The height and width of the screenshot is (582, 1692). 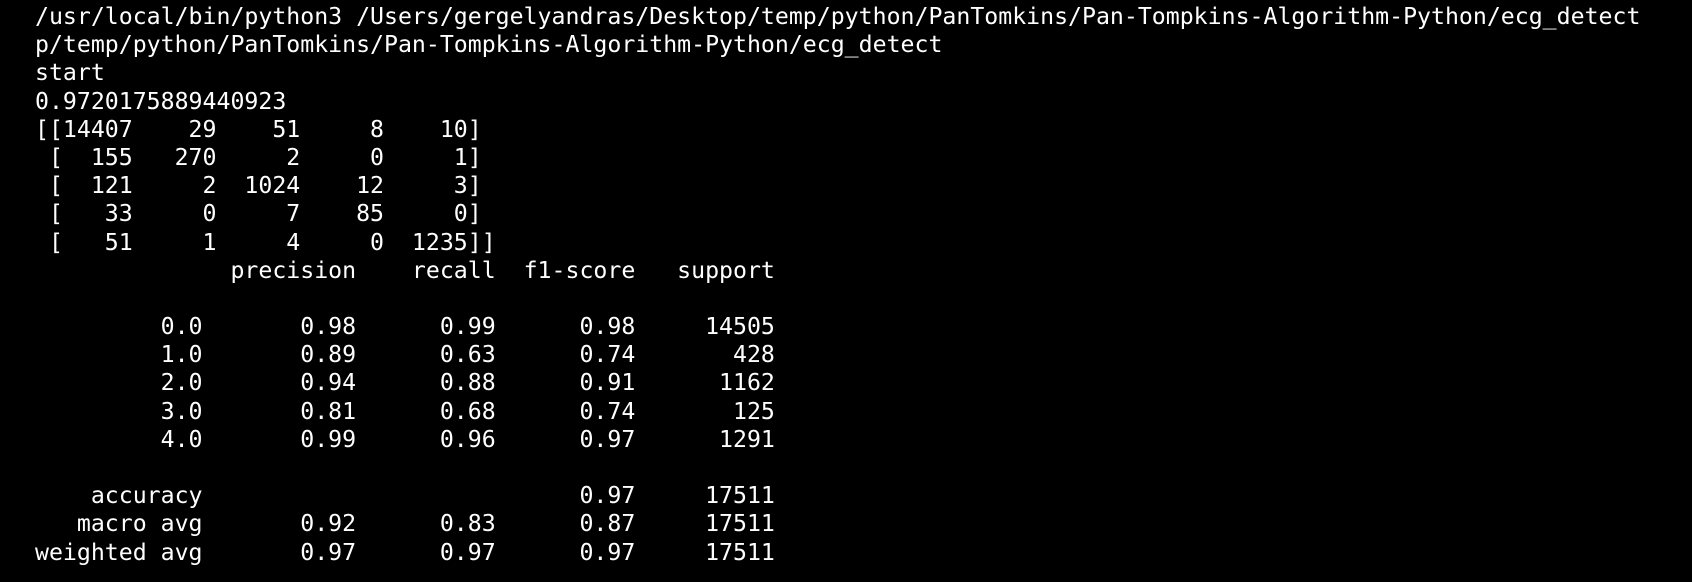 What do you see at coordinates (405, 524) in the screenshot?
I see `report-macro-avg-row: macro avg 0.92 0.83 0.87 17511` at bounding box center [405, 524].